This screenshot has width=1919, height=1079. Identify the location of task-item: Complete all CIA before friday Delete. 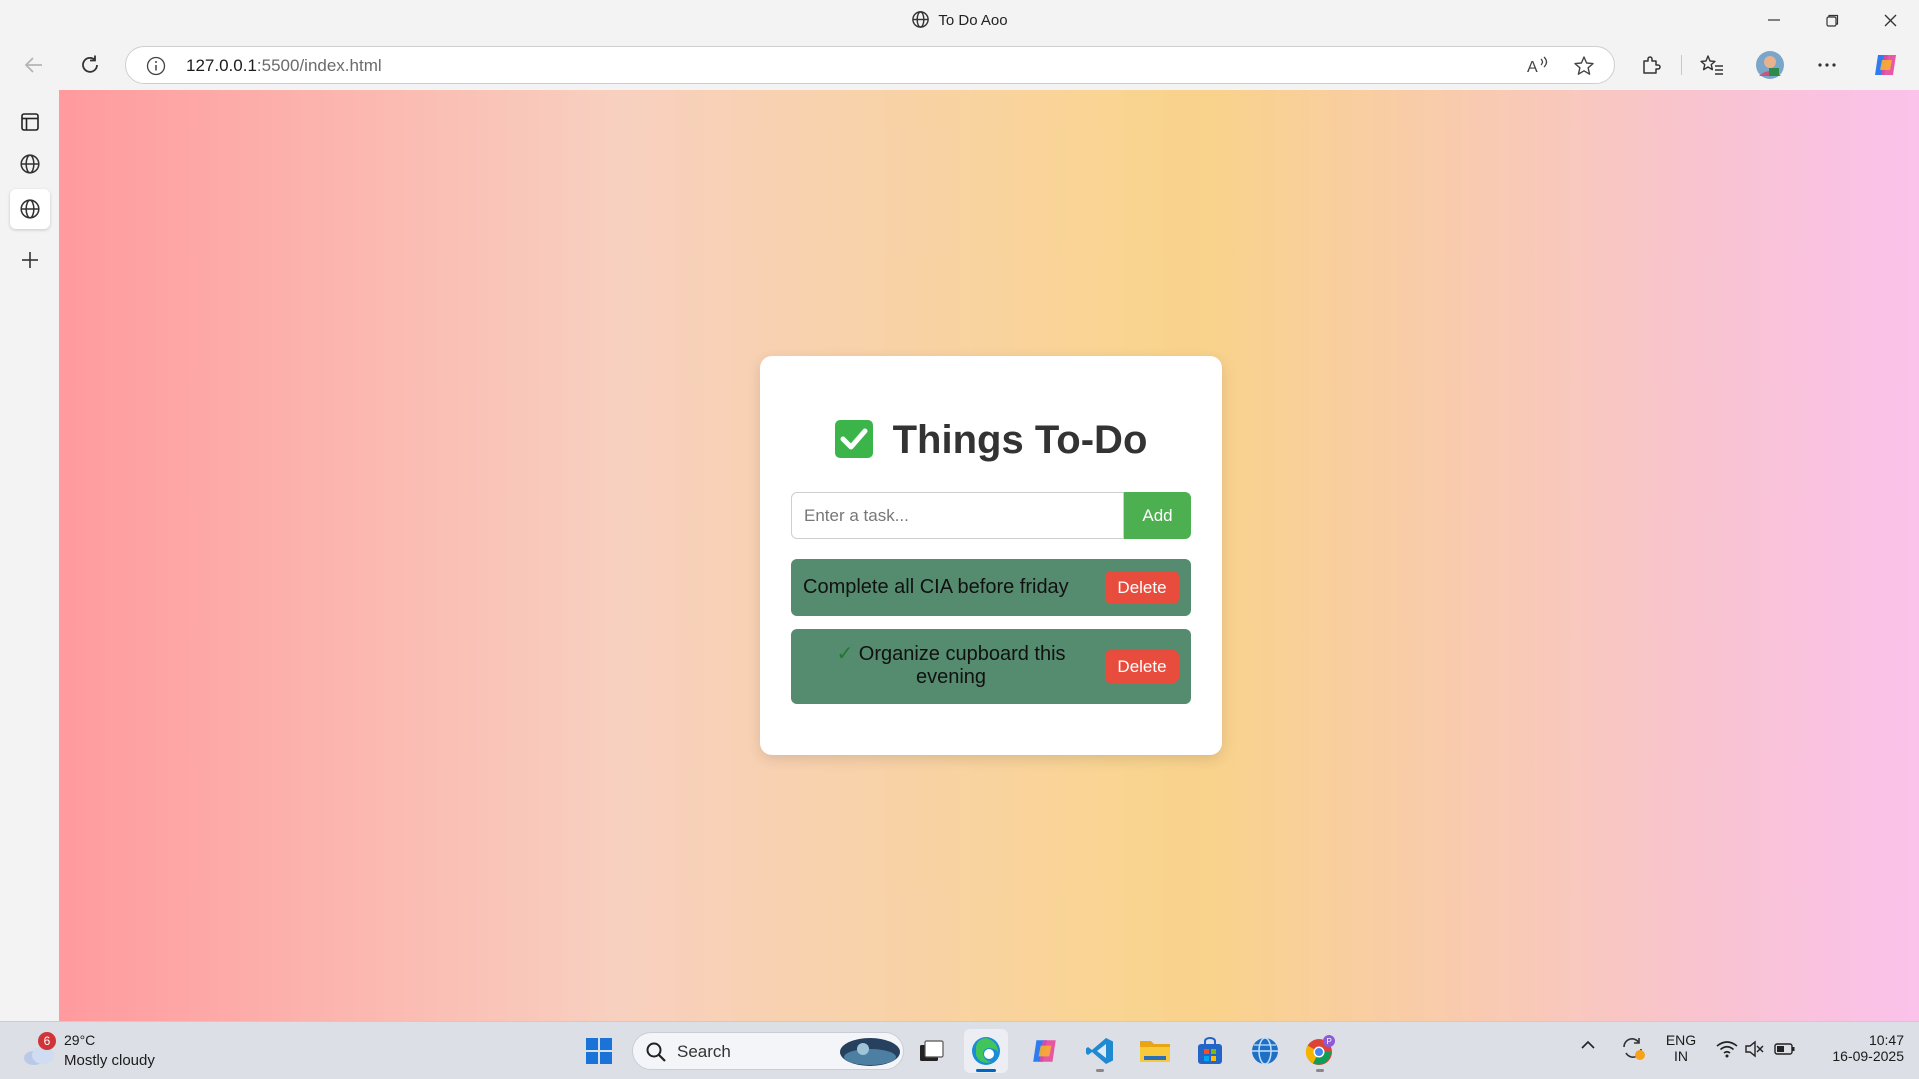
(991, 587).